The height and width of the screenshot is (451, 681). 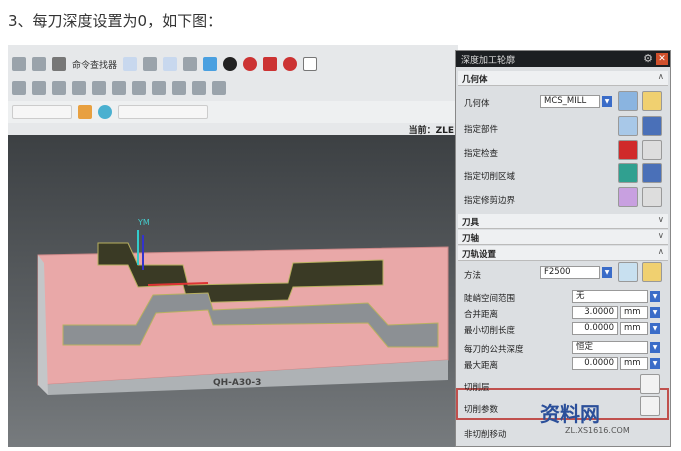 What do you see at coordinates (481, 154) in the screenshot?
I see `specify-check-label: 指定检查` at bounding box center [481, 154].